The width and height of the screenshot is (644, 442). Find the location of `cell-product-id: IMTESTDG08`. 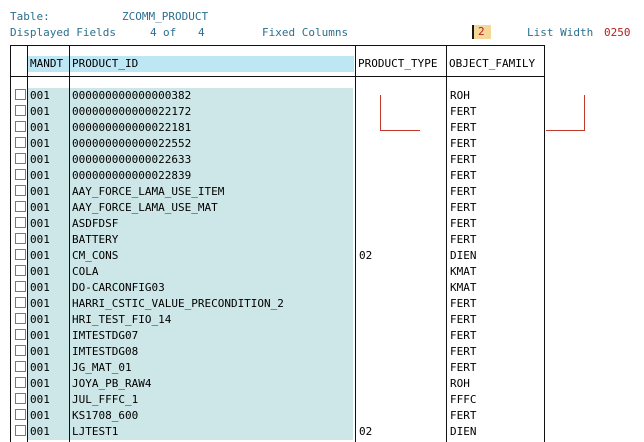

cell-product-id: IMTESTDG08 is located at coordinates (211, 352).